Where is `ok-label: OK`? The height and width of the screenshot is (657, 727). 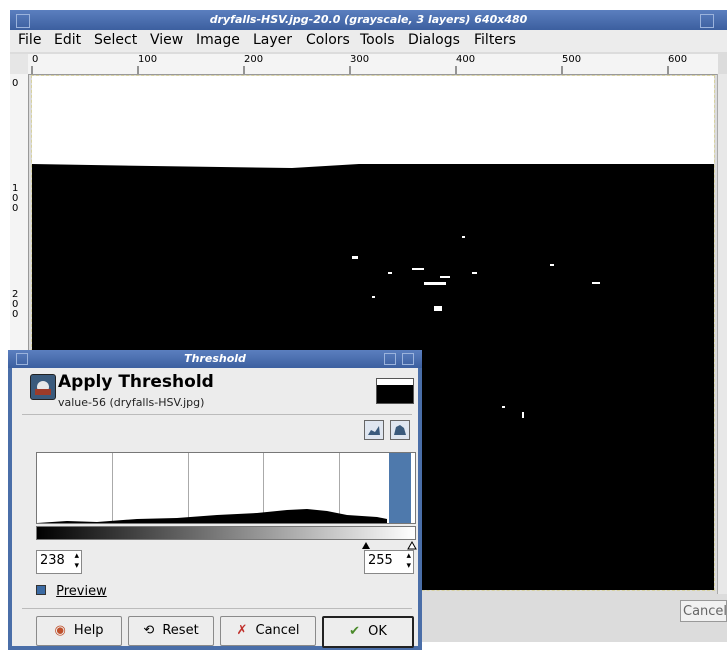 ok-label: OK is located at coordinates (377, 631).